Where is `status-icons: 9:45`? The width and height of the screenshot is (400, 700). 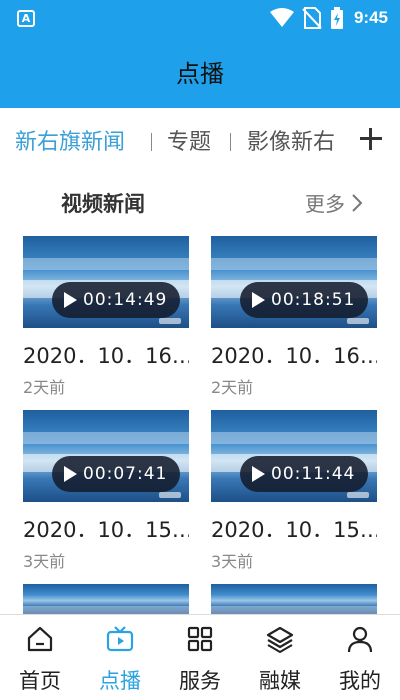 status-icons: 9:45 is located at coordinates (328, 18).